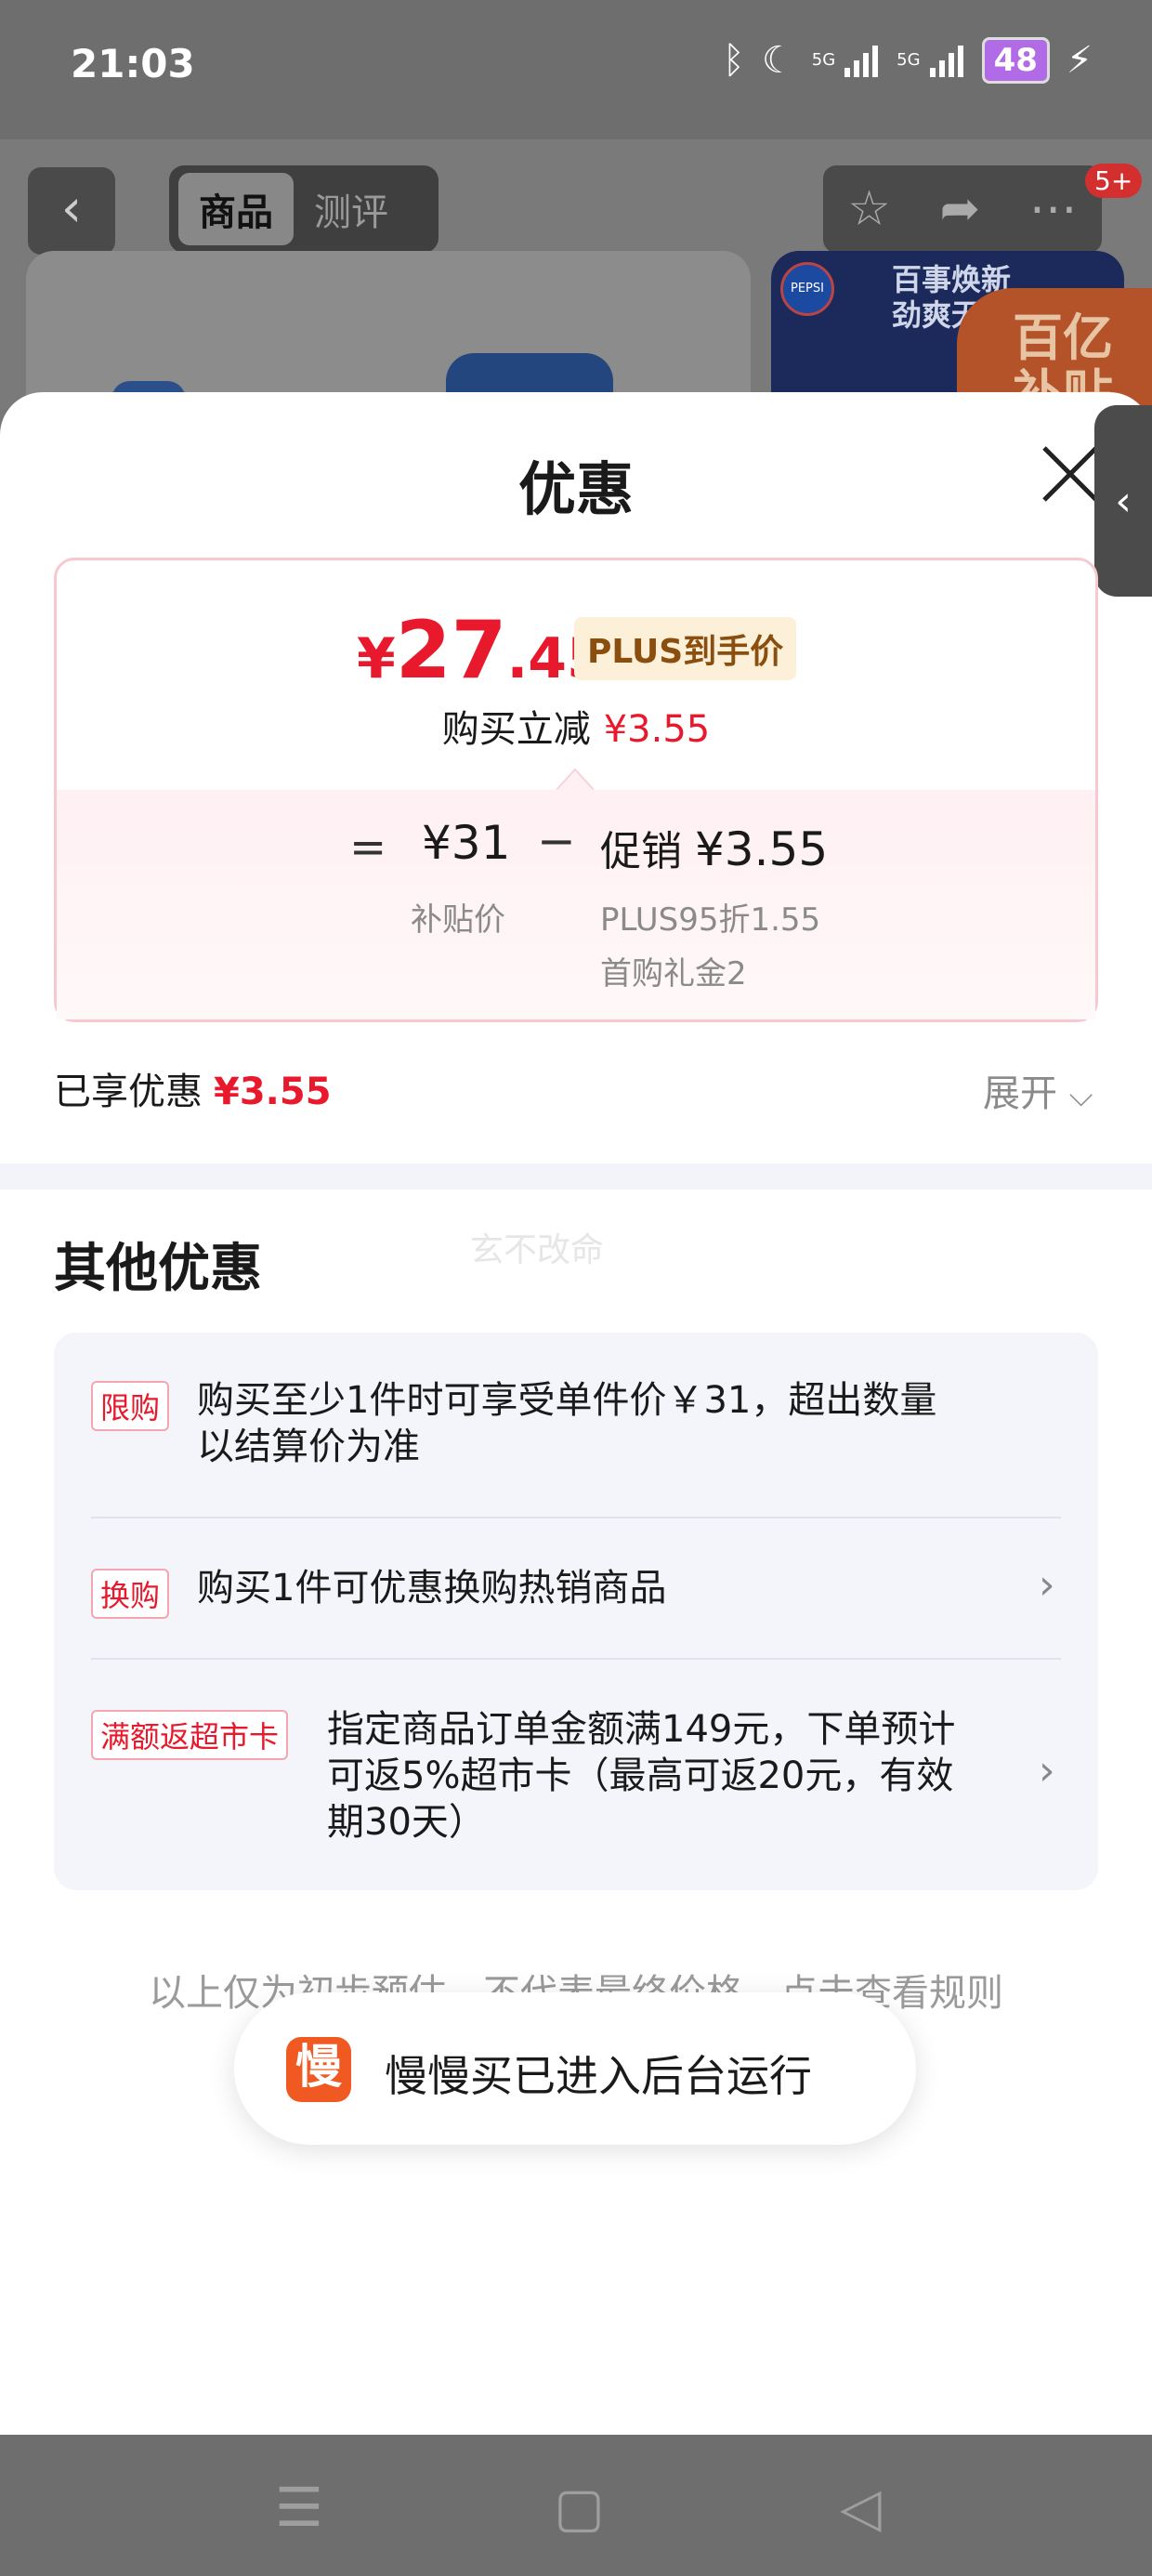 This screenshot has height=2576, width=1152. Describe the element at coordinates (130, 1594) in the screenshot. I see `offer-tag-exchange: 换购` at that location.